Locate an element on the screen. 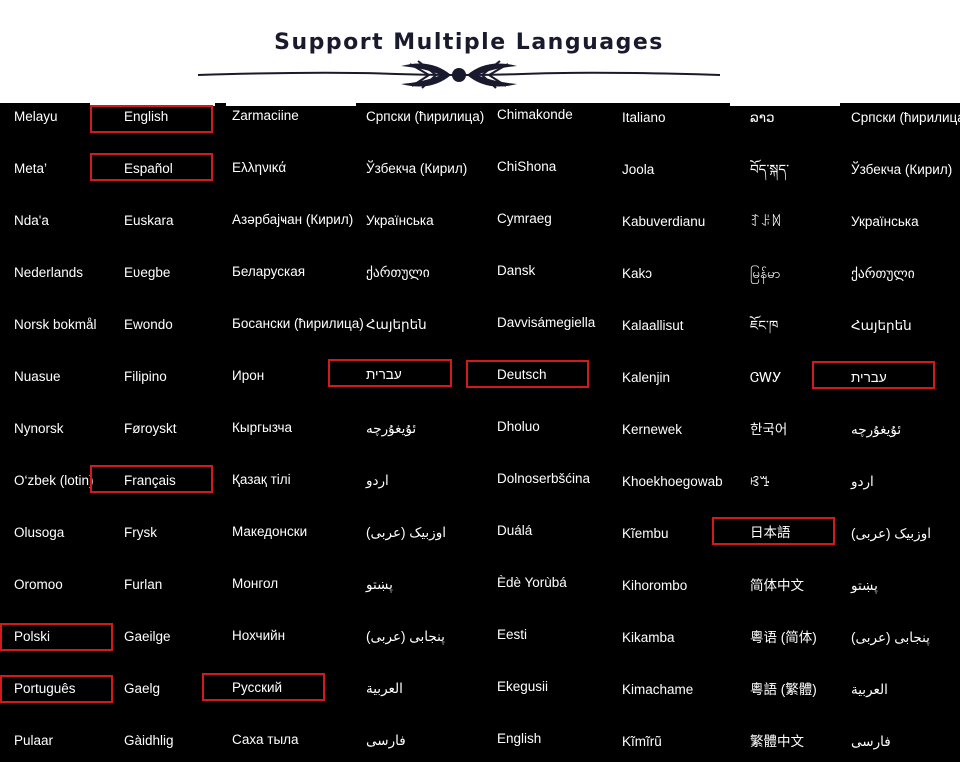  language-item: မြန်မာ is located at coordinates (765, 273).